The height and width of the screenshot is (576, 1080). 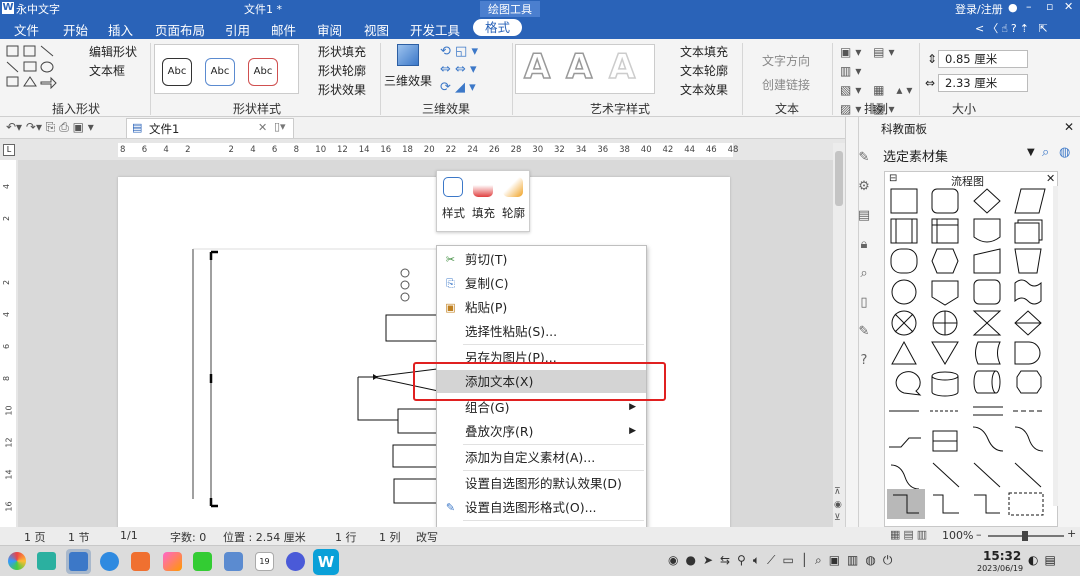 I want to click on category-close-icon: ✕, so click(x=1050, y=178).